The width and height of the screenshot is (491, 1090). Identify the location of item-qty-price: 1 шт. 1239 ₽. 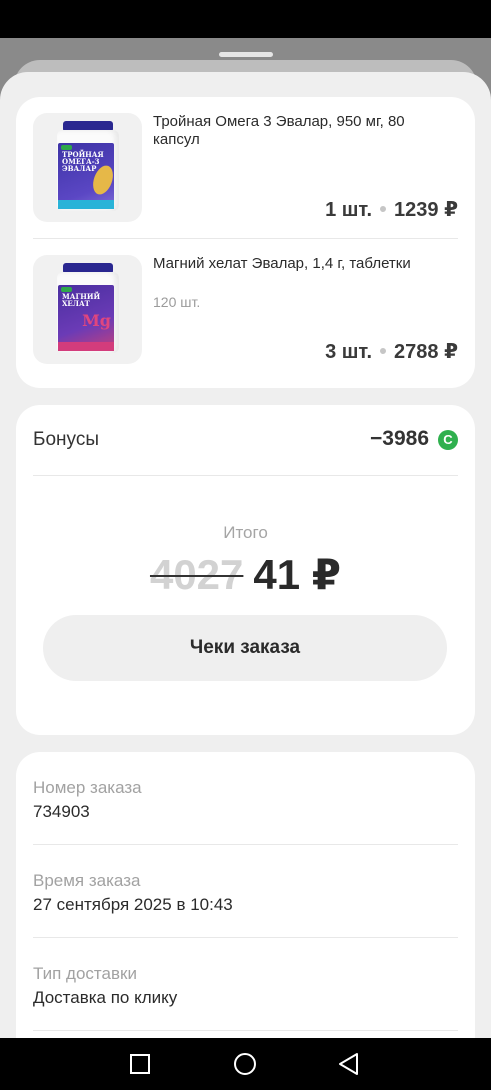
(391, 209).